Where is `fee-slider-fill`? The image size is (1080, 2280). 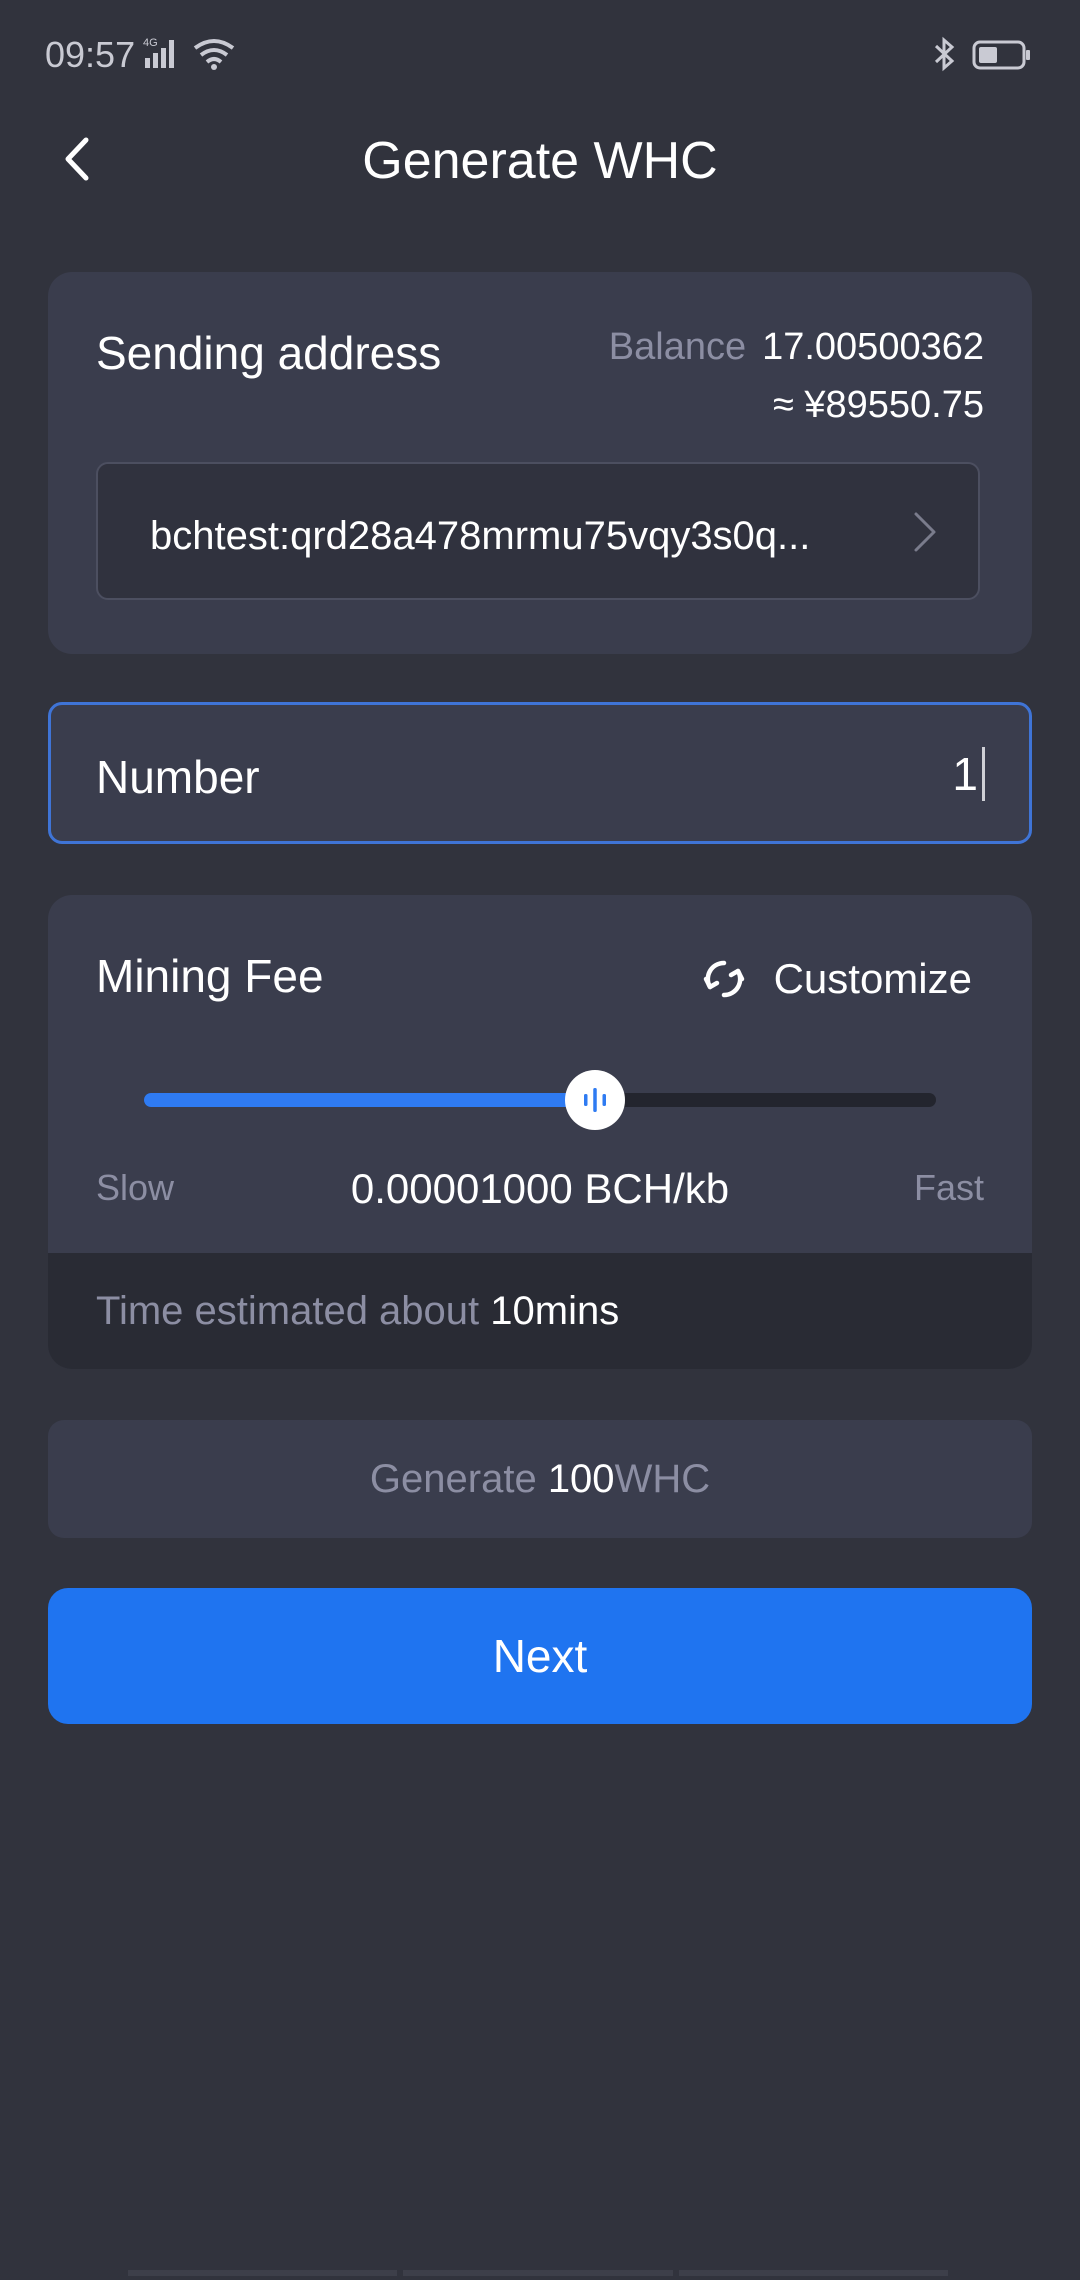
fee-slider-fill is located at coordinates (370, 1100).